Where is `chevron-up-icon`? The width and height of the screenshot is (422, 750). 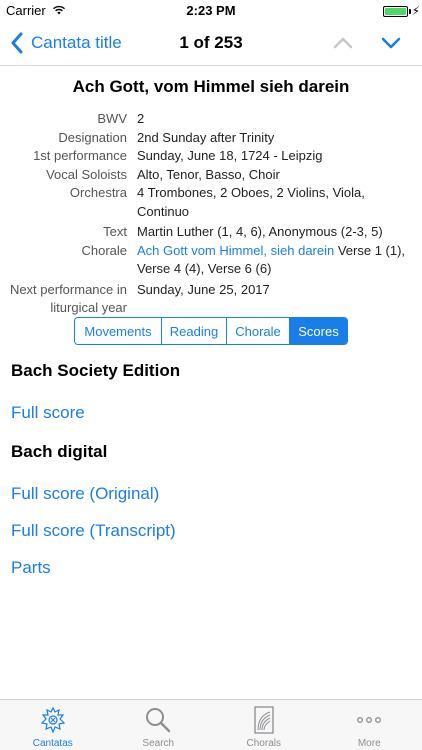 chevron-up-icon is located at coordinates (343, 43).